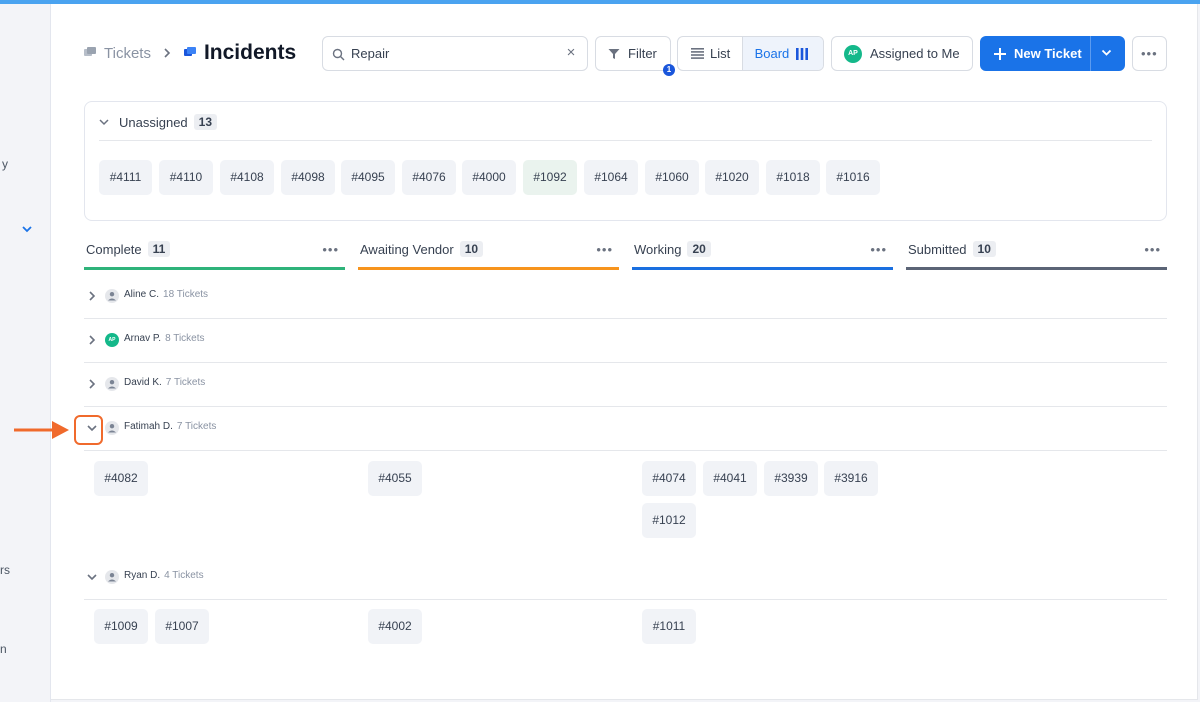  What do you see at coordinates (142, 575) in the screenshot?
I see `group-name: Ryan D.` at bounding box center [142, 575].